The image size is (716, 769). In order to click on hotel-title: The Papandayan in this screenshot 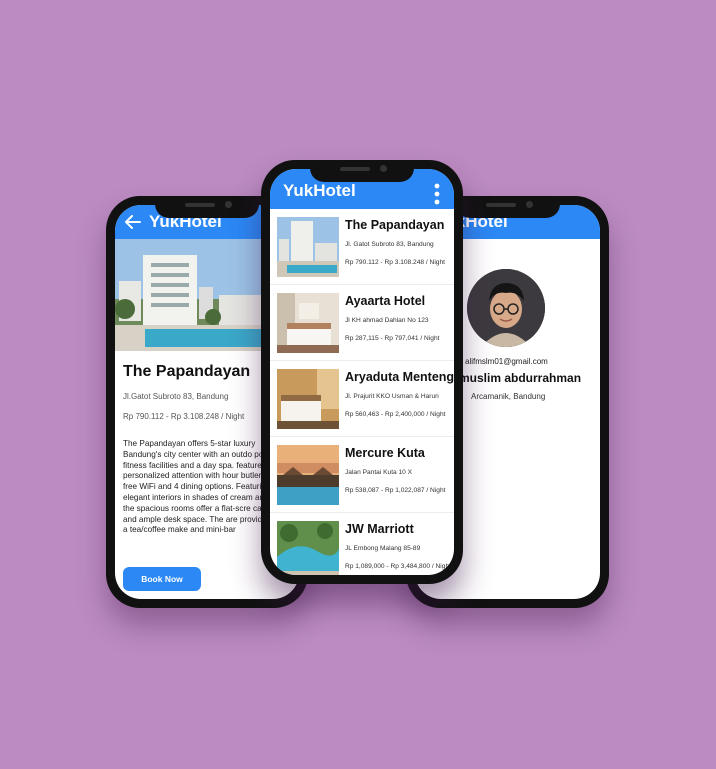, I will do `click(187, 371)`.